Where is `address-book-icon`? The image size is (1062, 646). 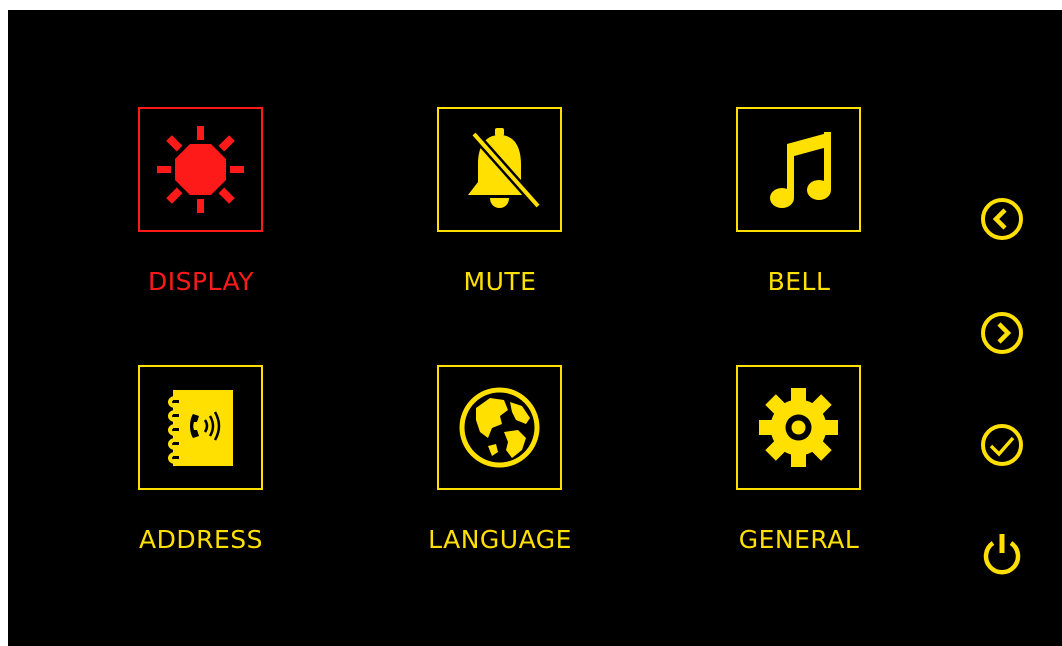
address-book-icon is located at coordinates (200, 428).